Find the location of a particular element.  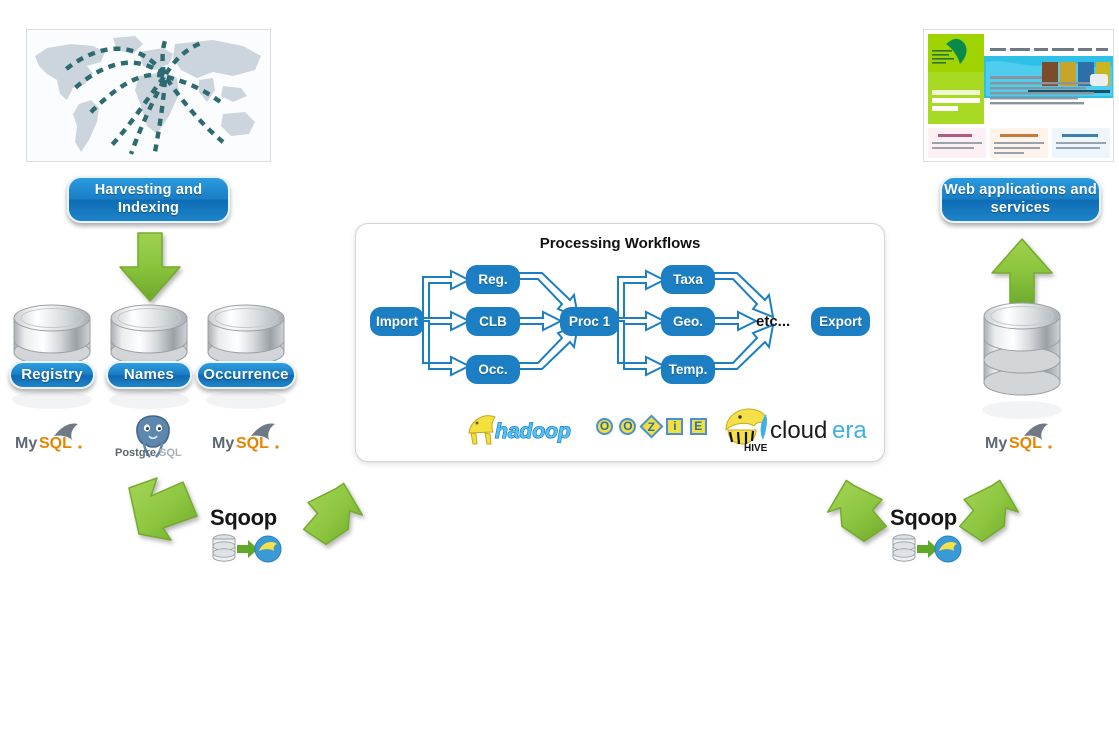

web-applications-button-label: Web applications and services is located at coordinates (1020, 199).